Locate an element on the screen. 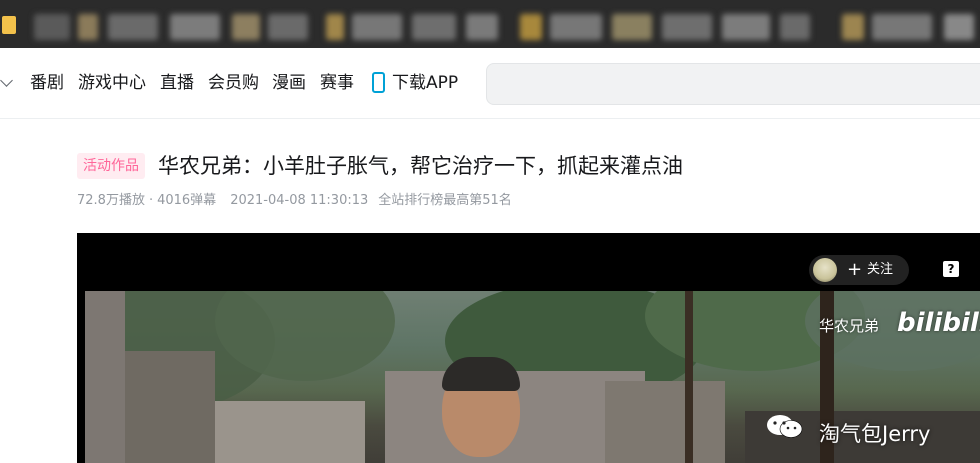  danmaku-count: 4016弹幕 is located at coordinates (187, 200).